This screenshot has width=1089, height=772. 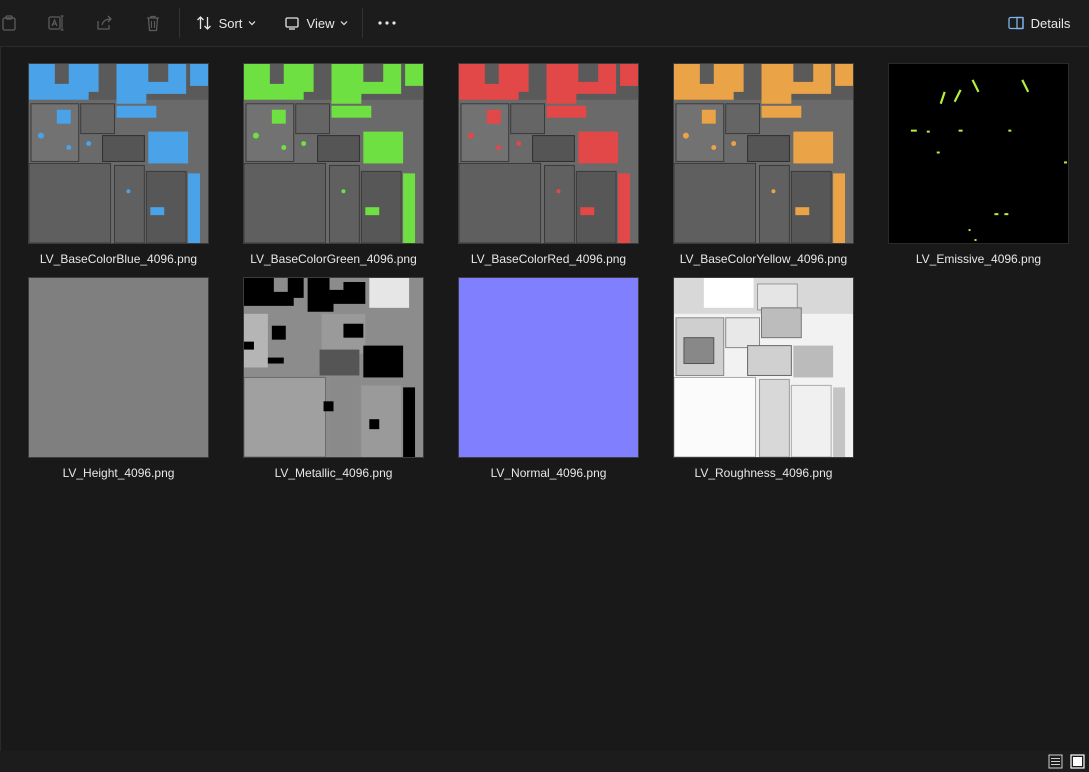 What do you see at coordinates (230, 23) in the screenshot?
I see `sort-label: Sort` at bounding box center [230, 23].